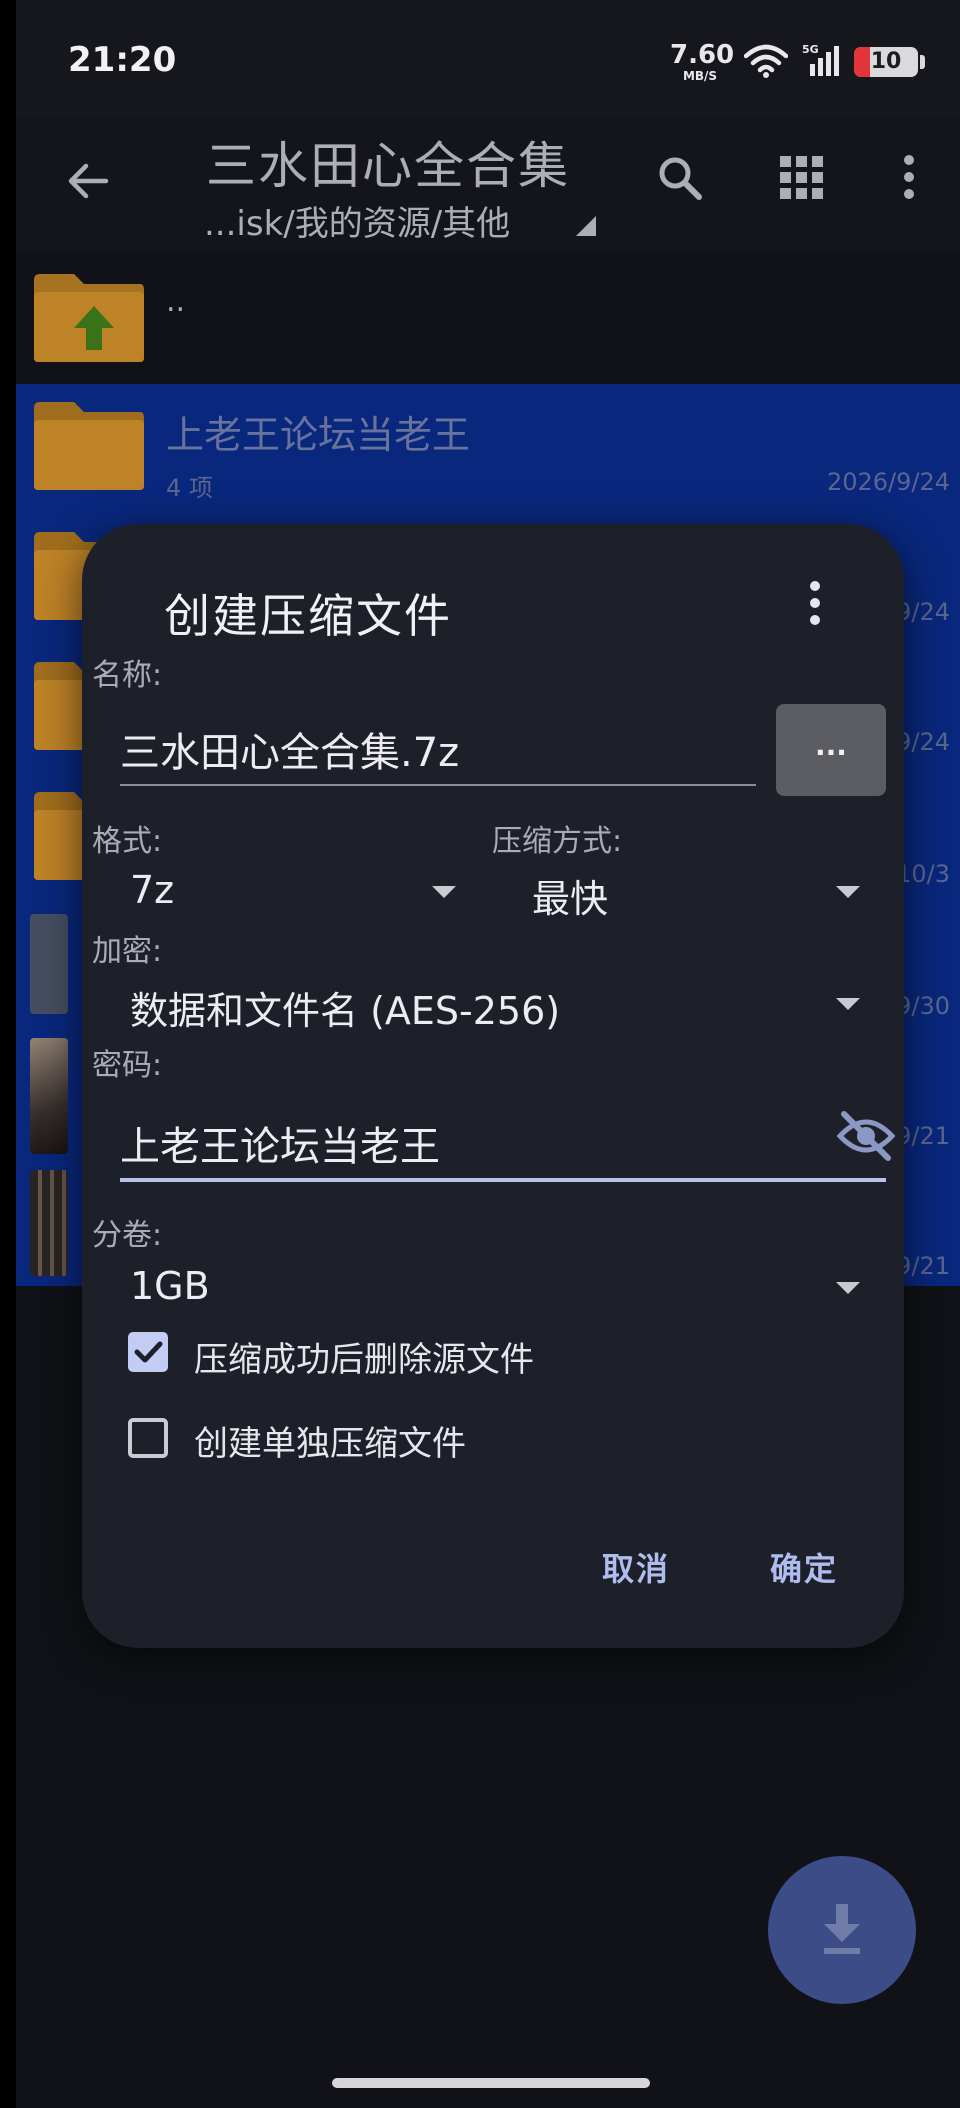 The width and height of the screenshot is (960, 2108). What do you see at coordinates (127, 1065) in the screenshot?
I see `password-label: 密码:` at bounding box center [127, 1065].